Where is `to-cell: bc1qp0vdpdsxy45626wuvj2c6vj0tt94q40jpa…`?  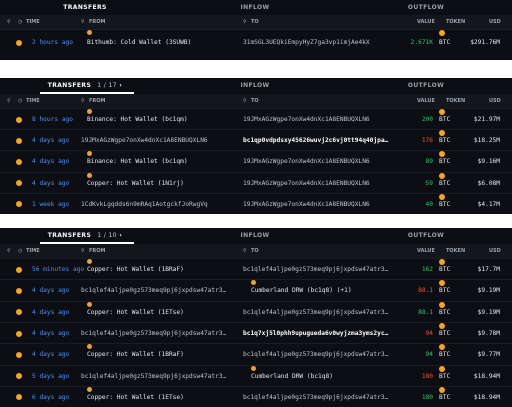 to-cell: bc1qp0vdpdsxy45626wuvj2c6vj0tt94q40jpa… is located at coordinates (315, 140).